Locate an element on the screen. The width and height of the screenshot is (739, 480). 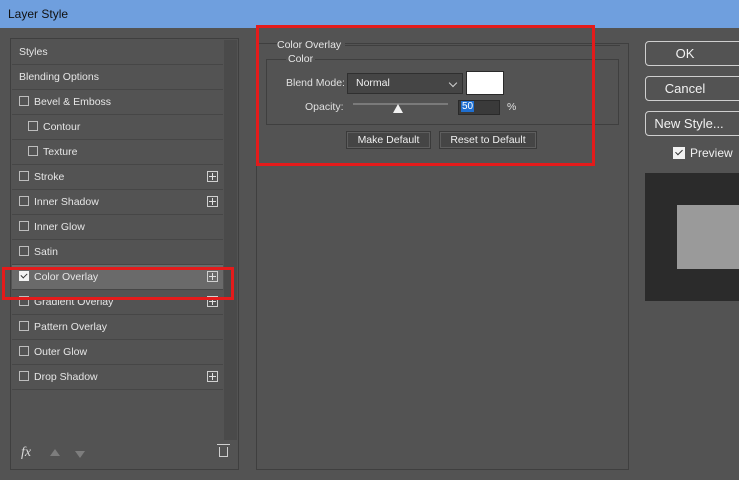
styles-list-footer: fx is located at coordinates (124, 453).